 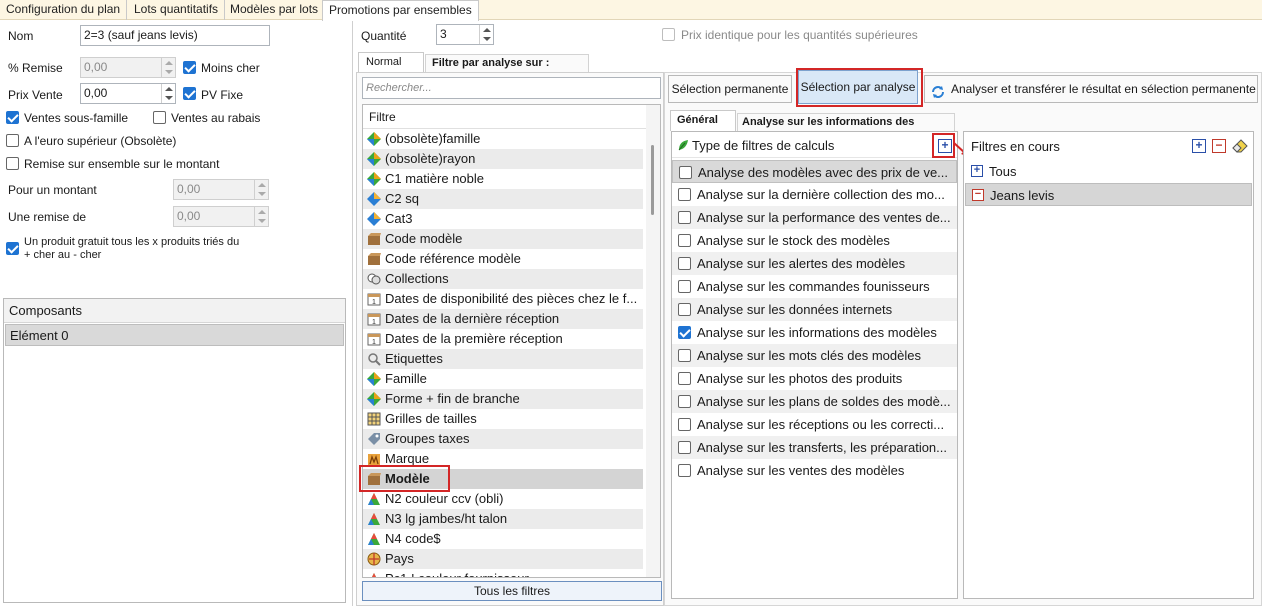 What do you see at coordinates (503, 139) in the screenshot?
I see `filter-item: (obsolète)famille` at bounding box center [503, 139].